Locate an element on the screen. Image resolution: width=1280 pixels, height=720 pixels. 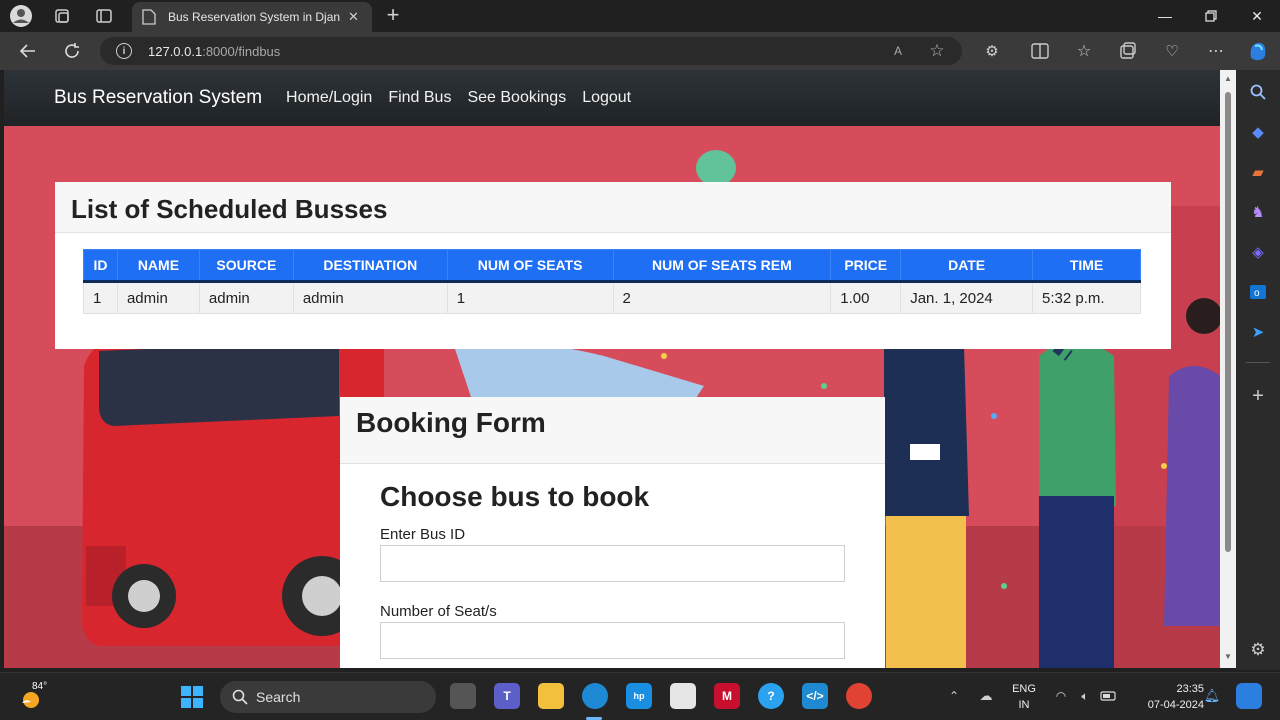
close-window-icon: ✕ is located at coordinates (1257, 16).